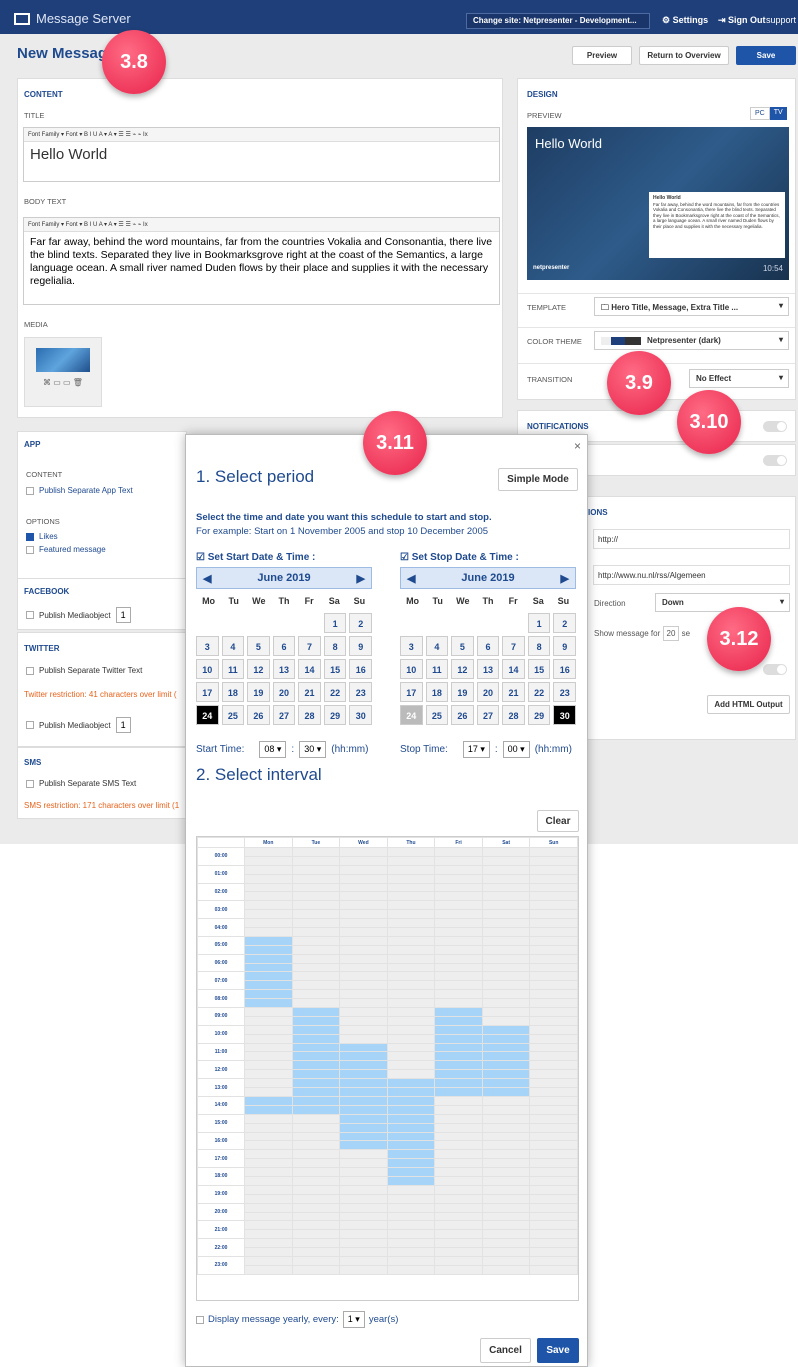  Describe the element at coordinates (722, 602) in the screenshot. I see `direction-select: Down` at that location.